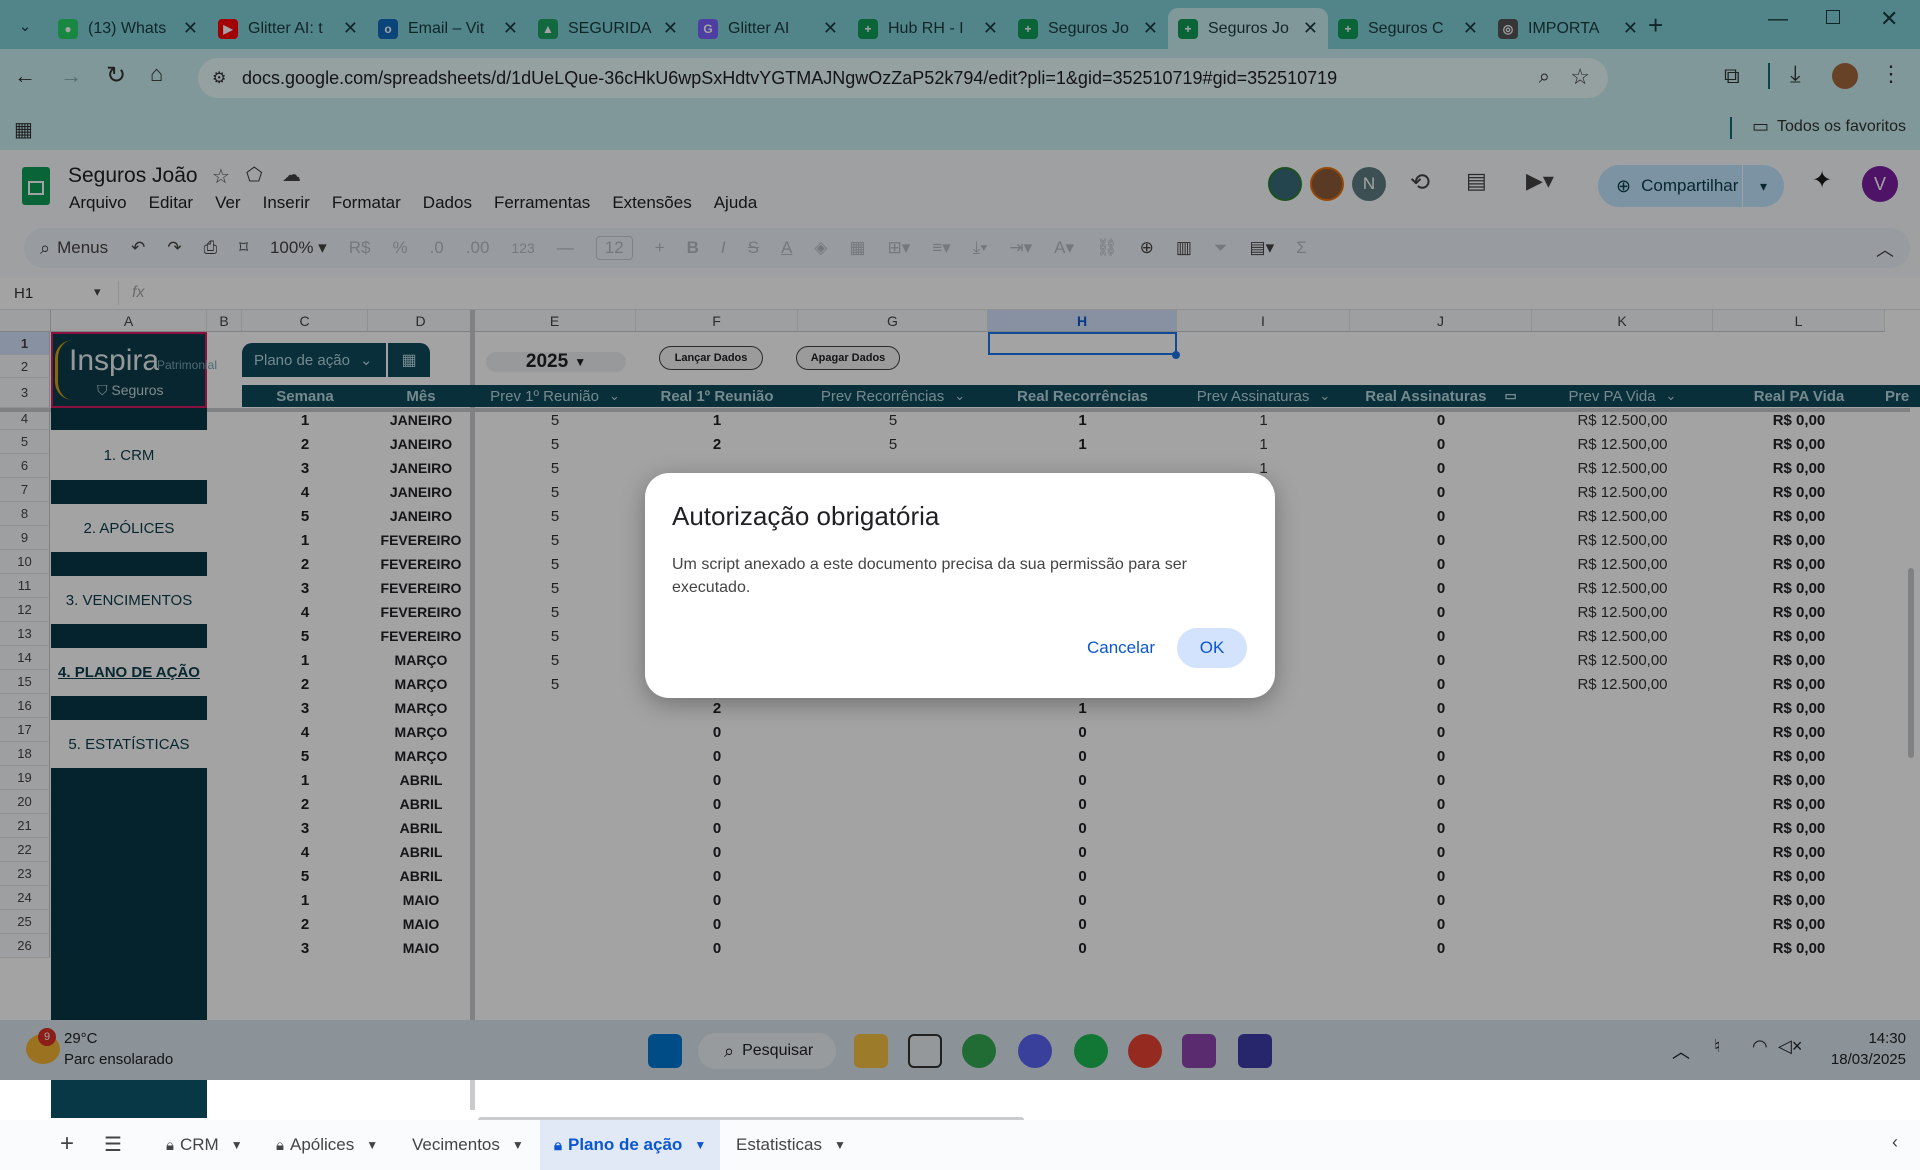 Image resolution: width=1920 pixels, height=1170 pixels. I want to click on sheet-tab-label: Estatisticas, so click(779, 1144).